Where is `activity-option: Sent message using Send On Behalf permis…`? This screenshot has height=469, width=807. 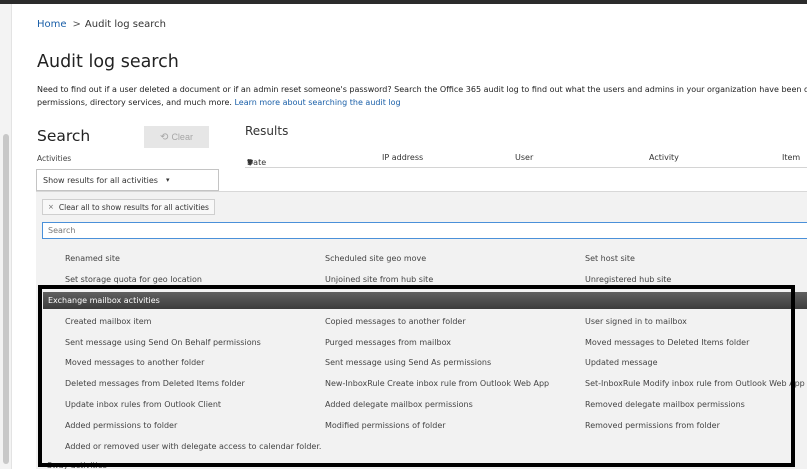 activity-option: Sent message using Send On Behalf permis… is located at coordinates (163, 342).